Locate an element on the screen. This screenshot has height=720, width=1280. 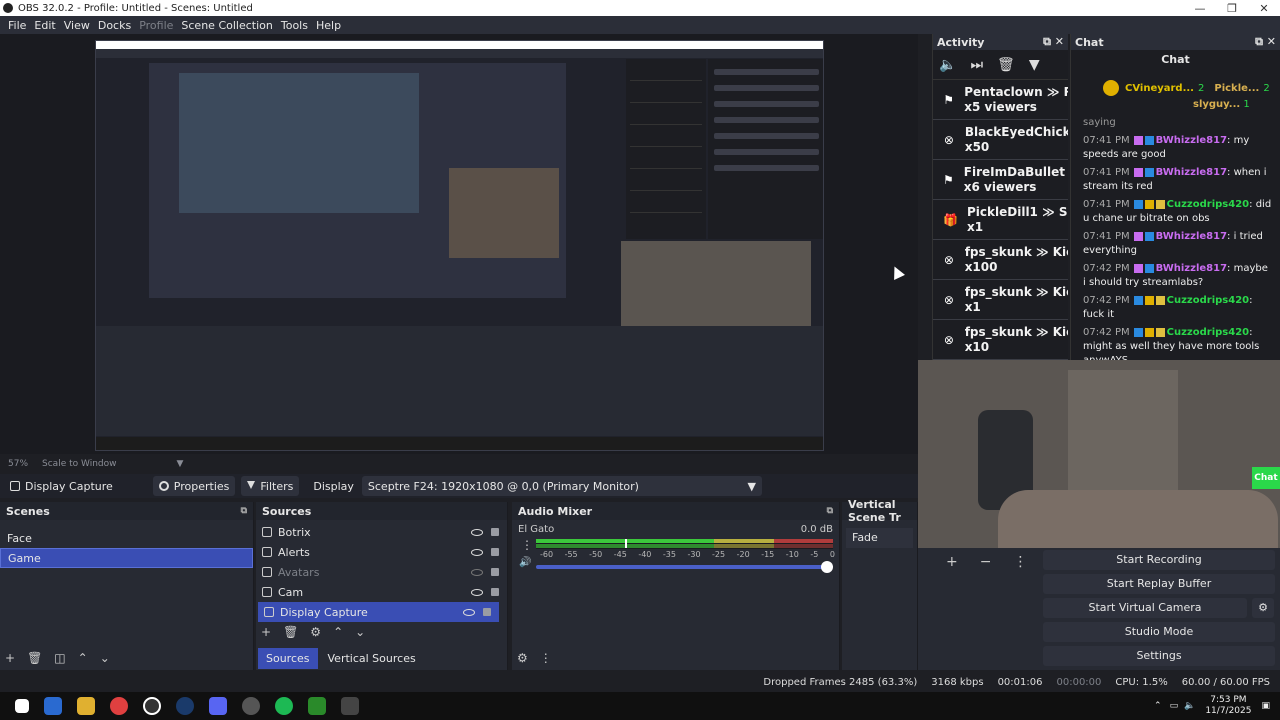
menu-file: File is located at coordinates (17, 25).